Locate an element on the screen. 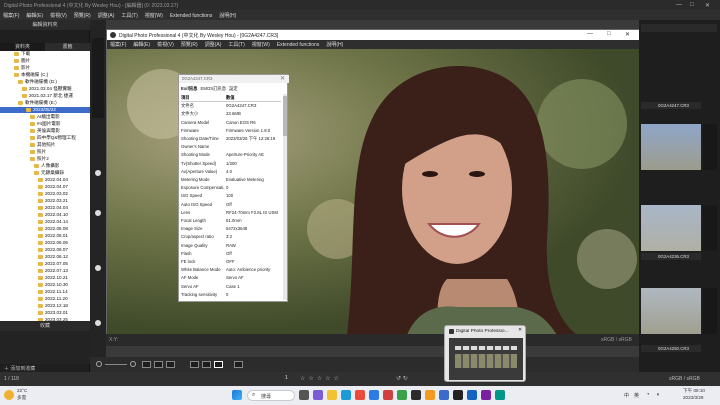 Image resolution: width=720 pixels, height=405 pixels. clock-time: 下午 08:10 is located at coordinates (694, 391).